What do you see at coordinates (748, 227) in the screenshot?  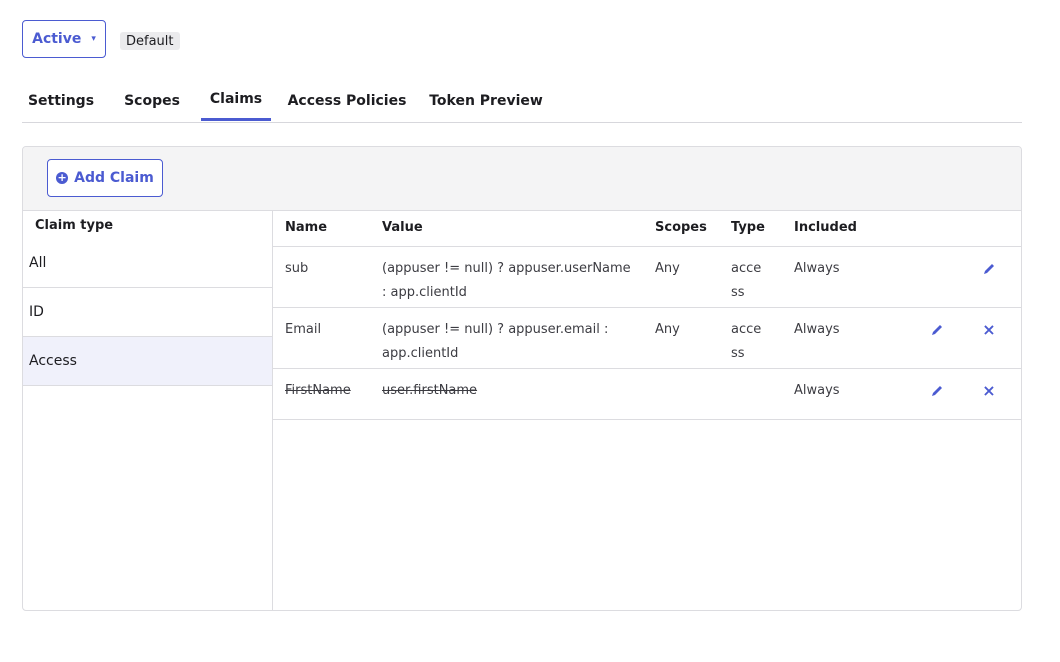 I see `column-header-type: Type` at bounding box center [748, 227].